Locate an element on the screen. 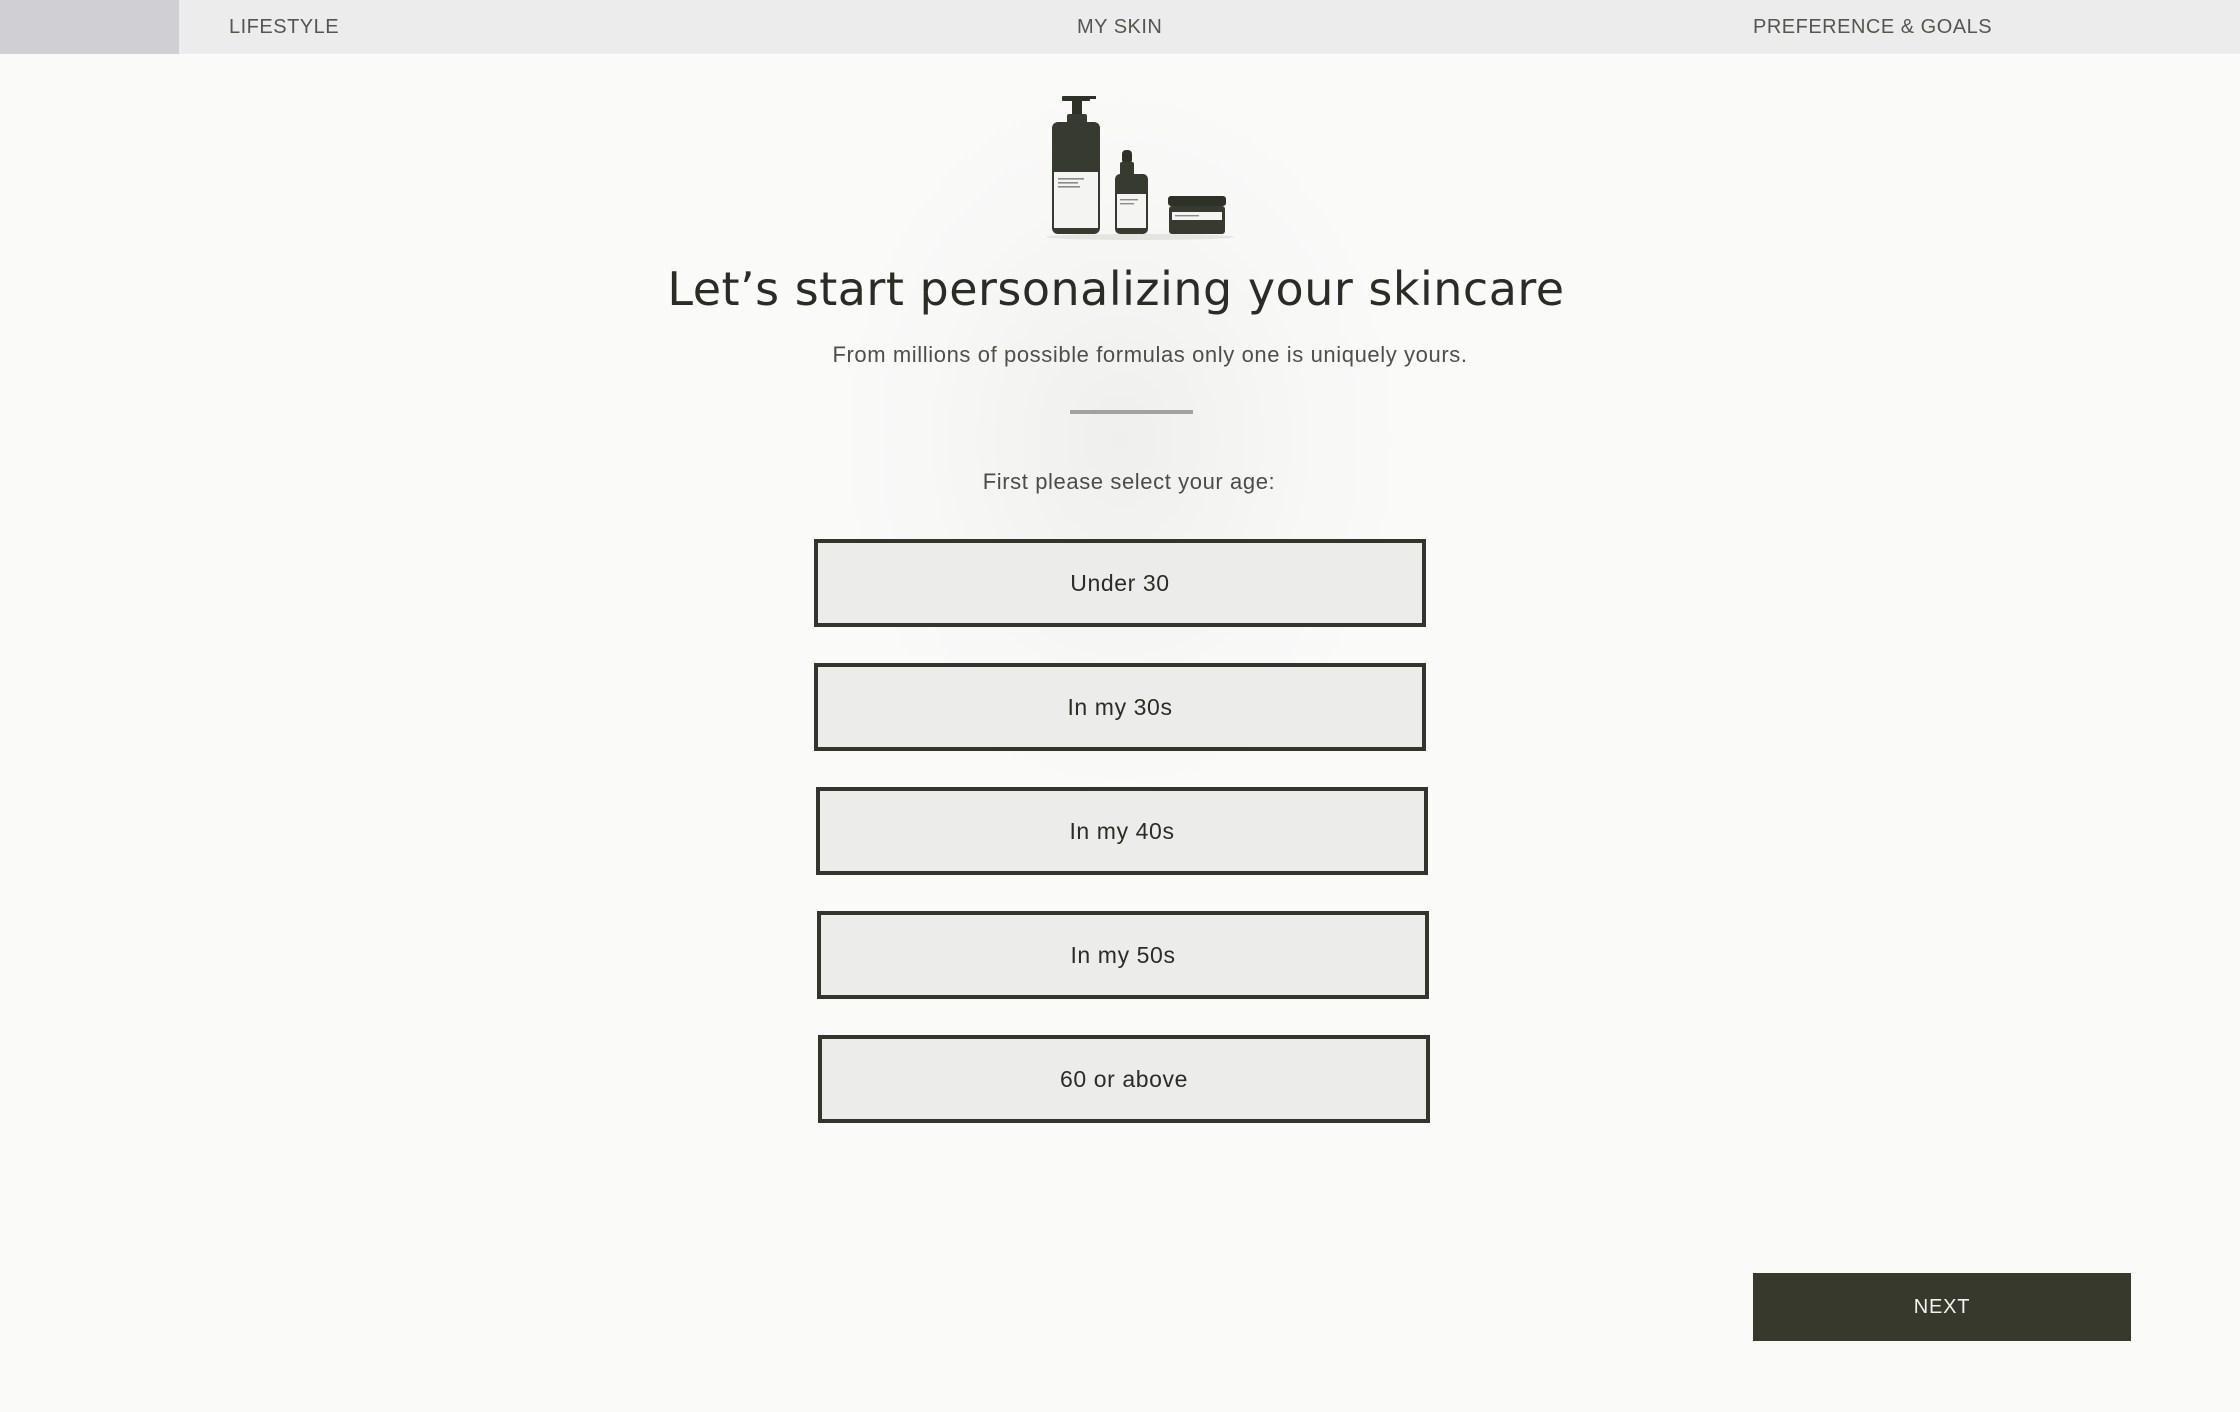 This screenshot has width=2240, height=1412. age-option-label: 60 or above is located at coordinates (1124, 1078).